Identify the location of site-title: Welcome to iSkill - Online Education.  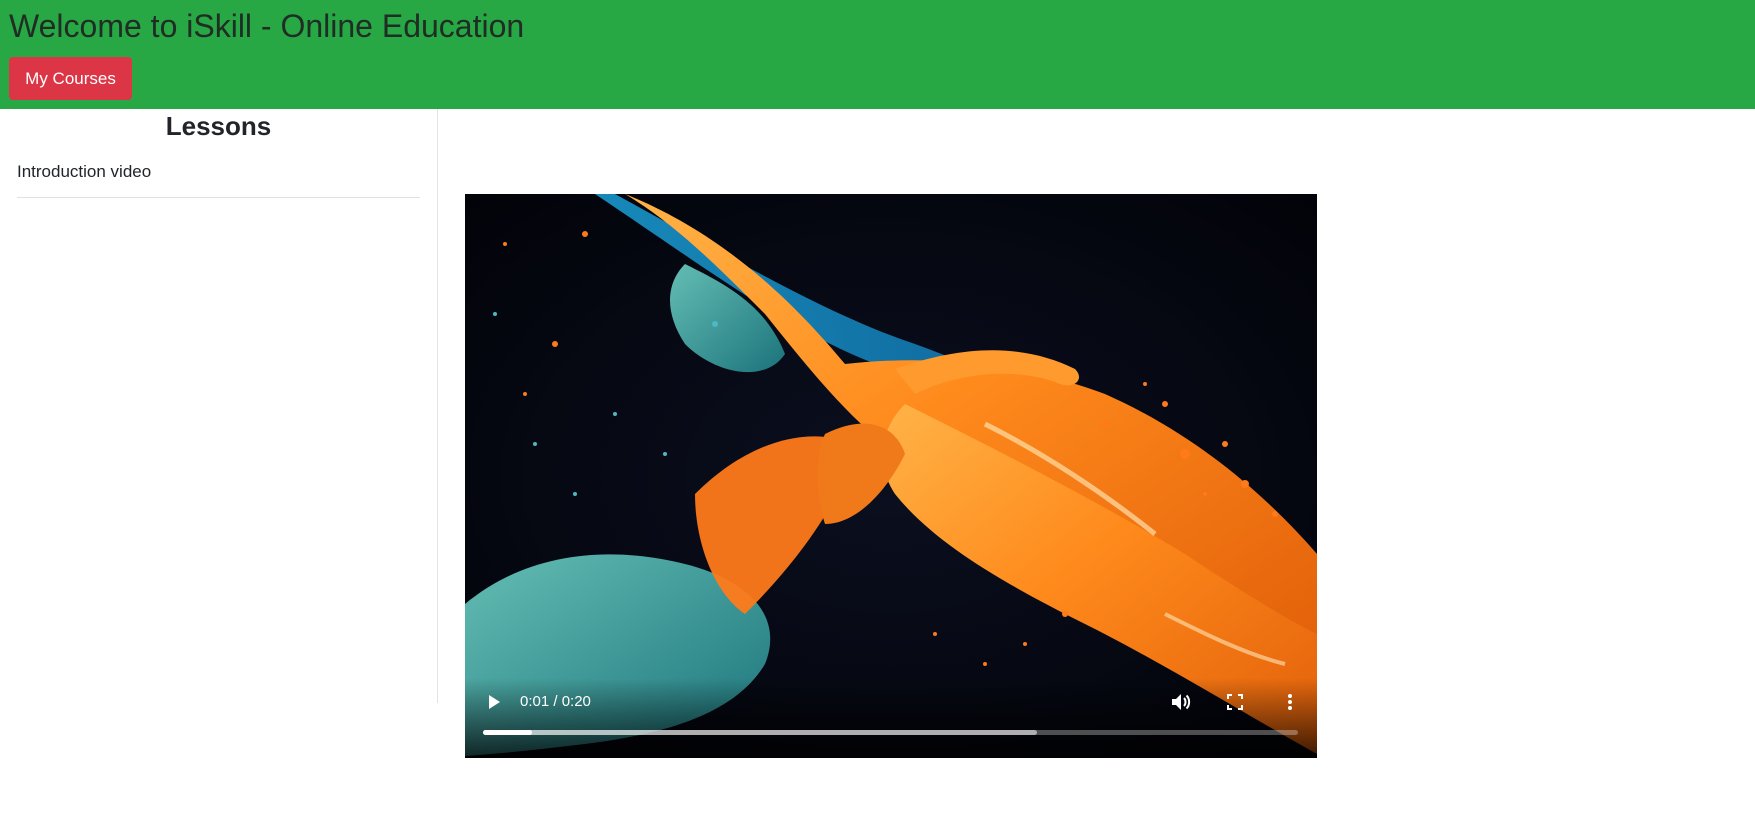
(267, 26).